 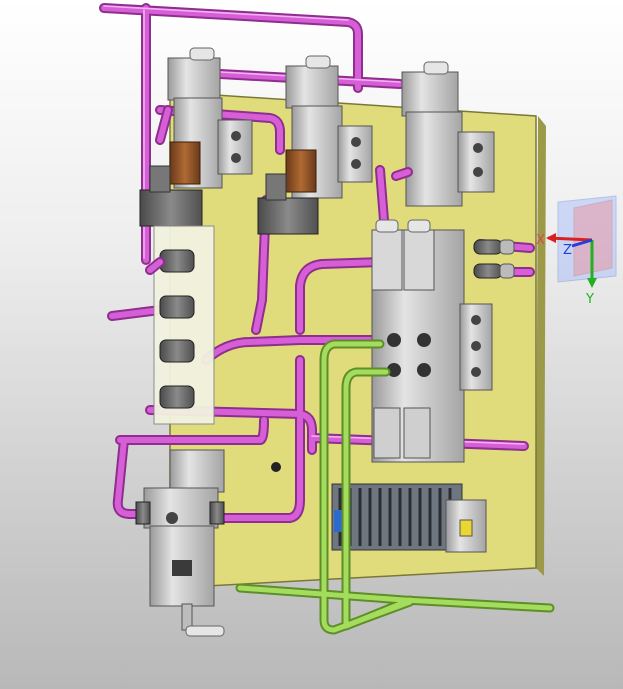 I want to click on manifold-block, so click(x=184, y=325).